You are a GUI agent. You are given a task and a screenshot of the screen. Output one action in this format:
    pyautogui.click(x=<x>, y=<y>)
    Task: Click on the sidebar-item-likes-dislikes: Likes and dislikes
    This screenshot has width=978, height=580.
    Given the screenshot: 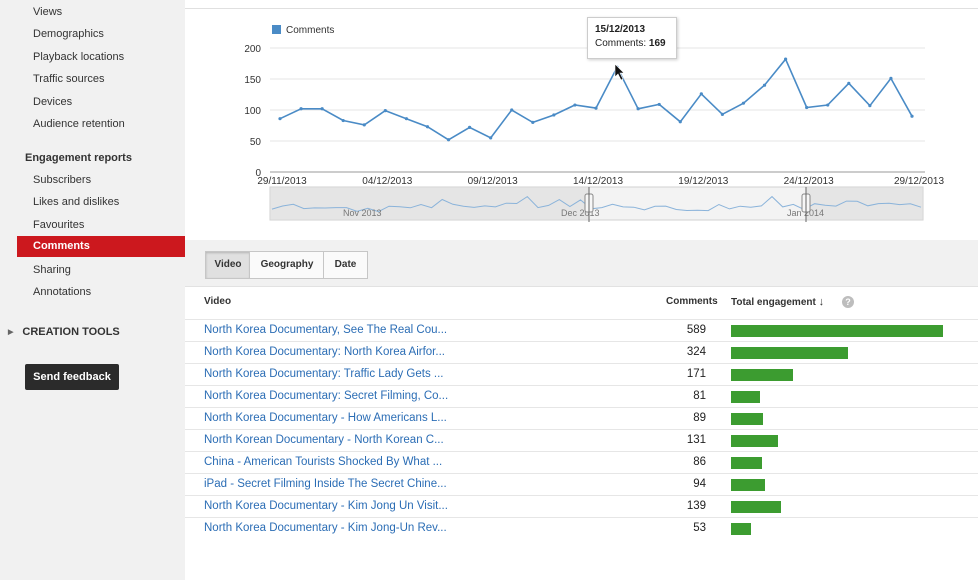 What is the action you would take?
    pyautogui.click(x=76, y=202)
    